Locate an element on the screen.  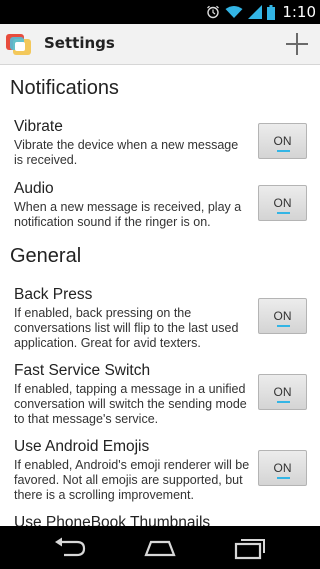
alarm-icon is located at coordinates (213, 12).